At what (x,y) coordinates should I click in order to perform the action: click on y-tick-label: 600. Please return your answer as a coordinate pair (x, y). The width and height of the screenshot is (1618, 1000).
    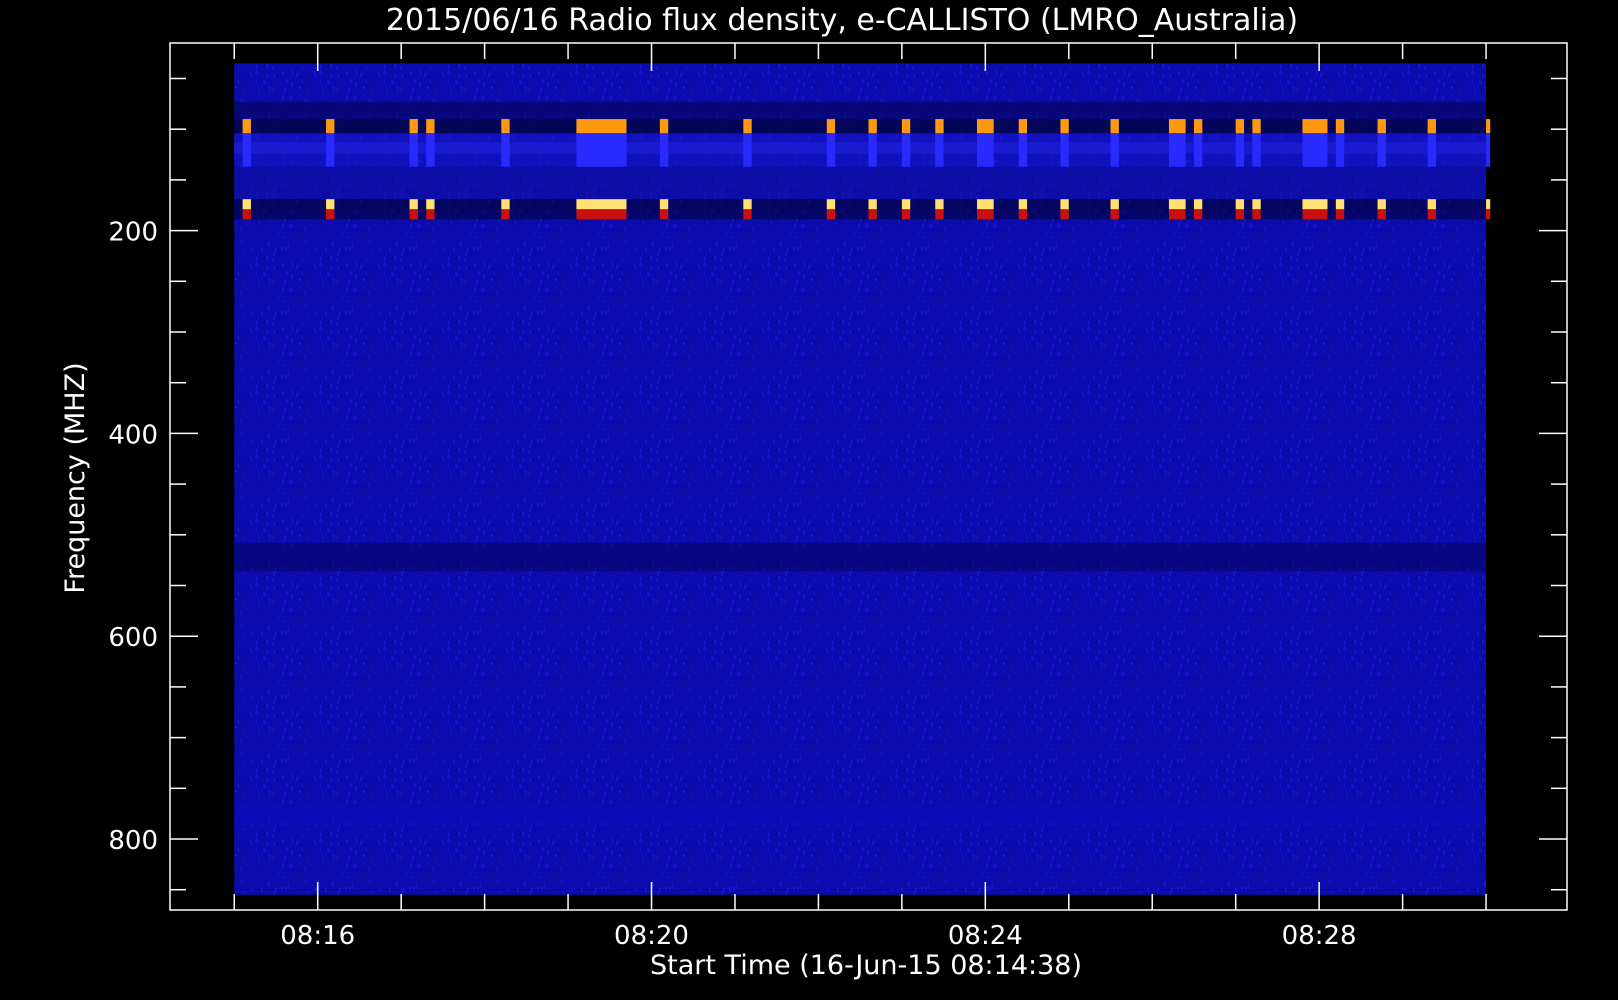
    Looking at the image, I should click on (133, 638).